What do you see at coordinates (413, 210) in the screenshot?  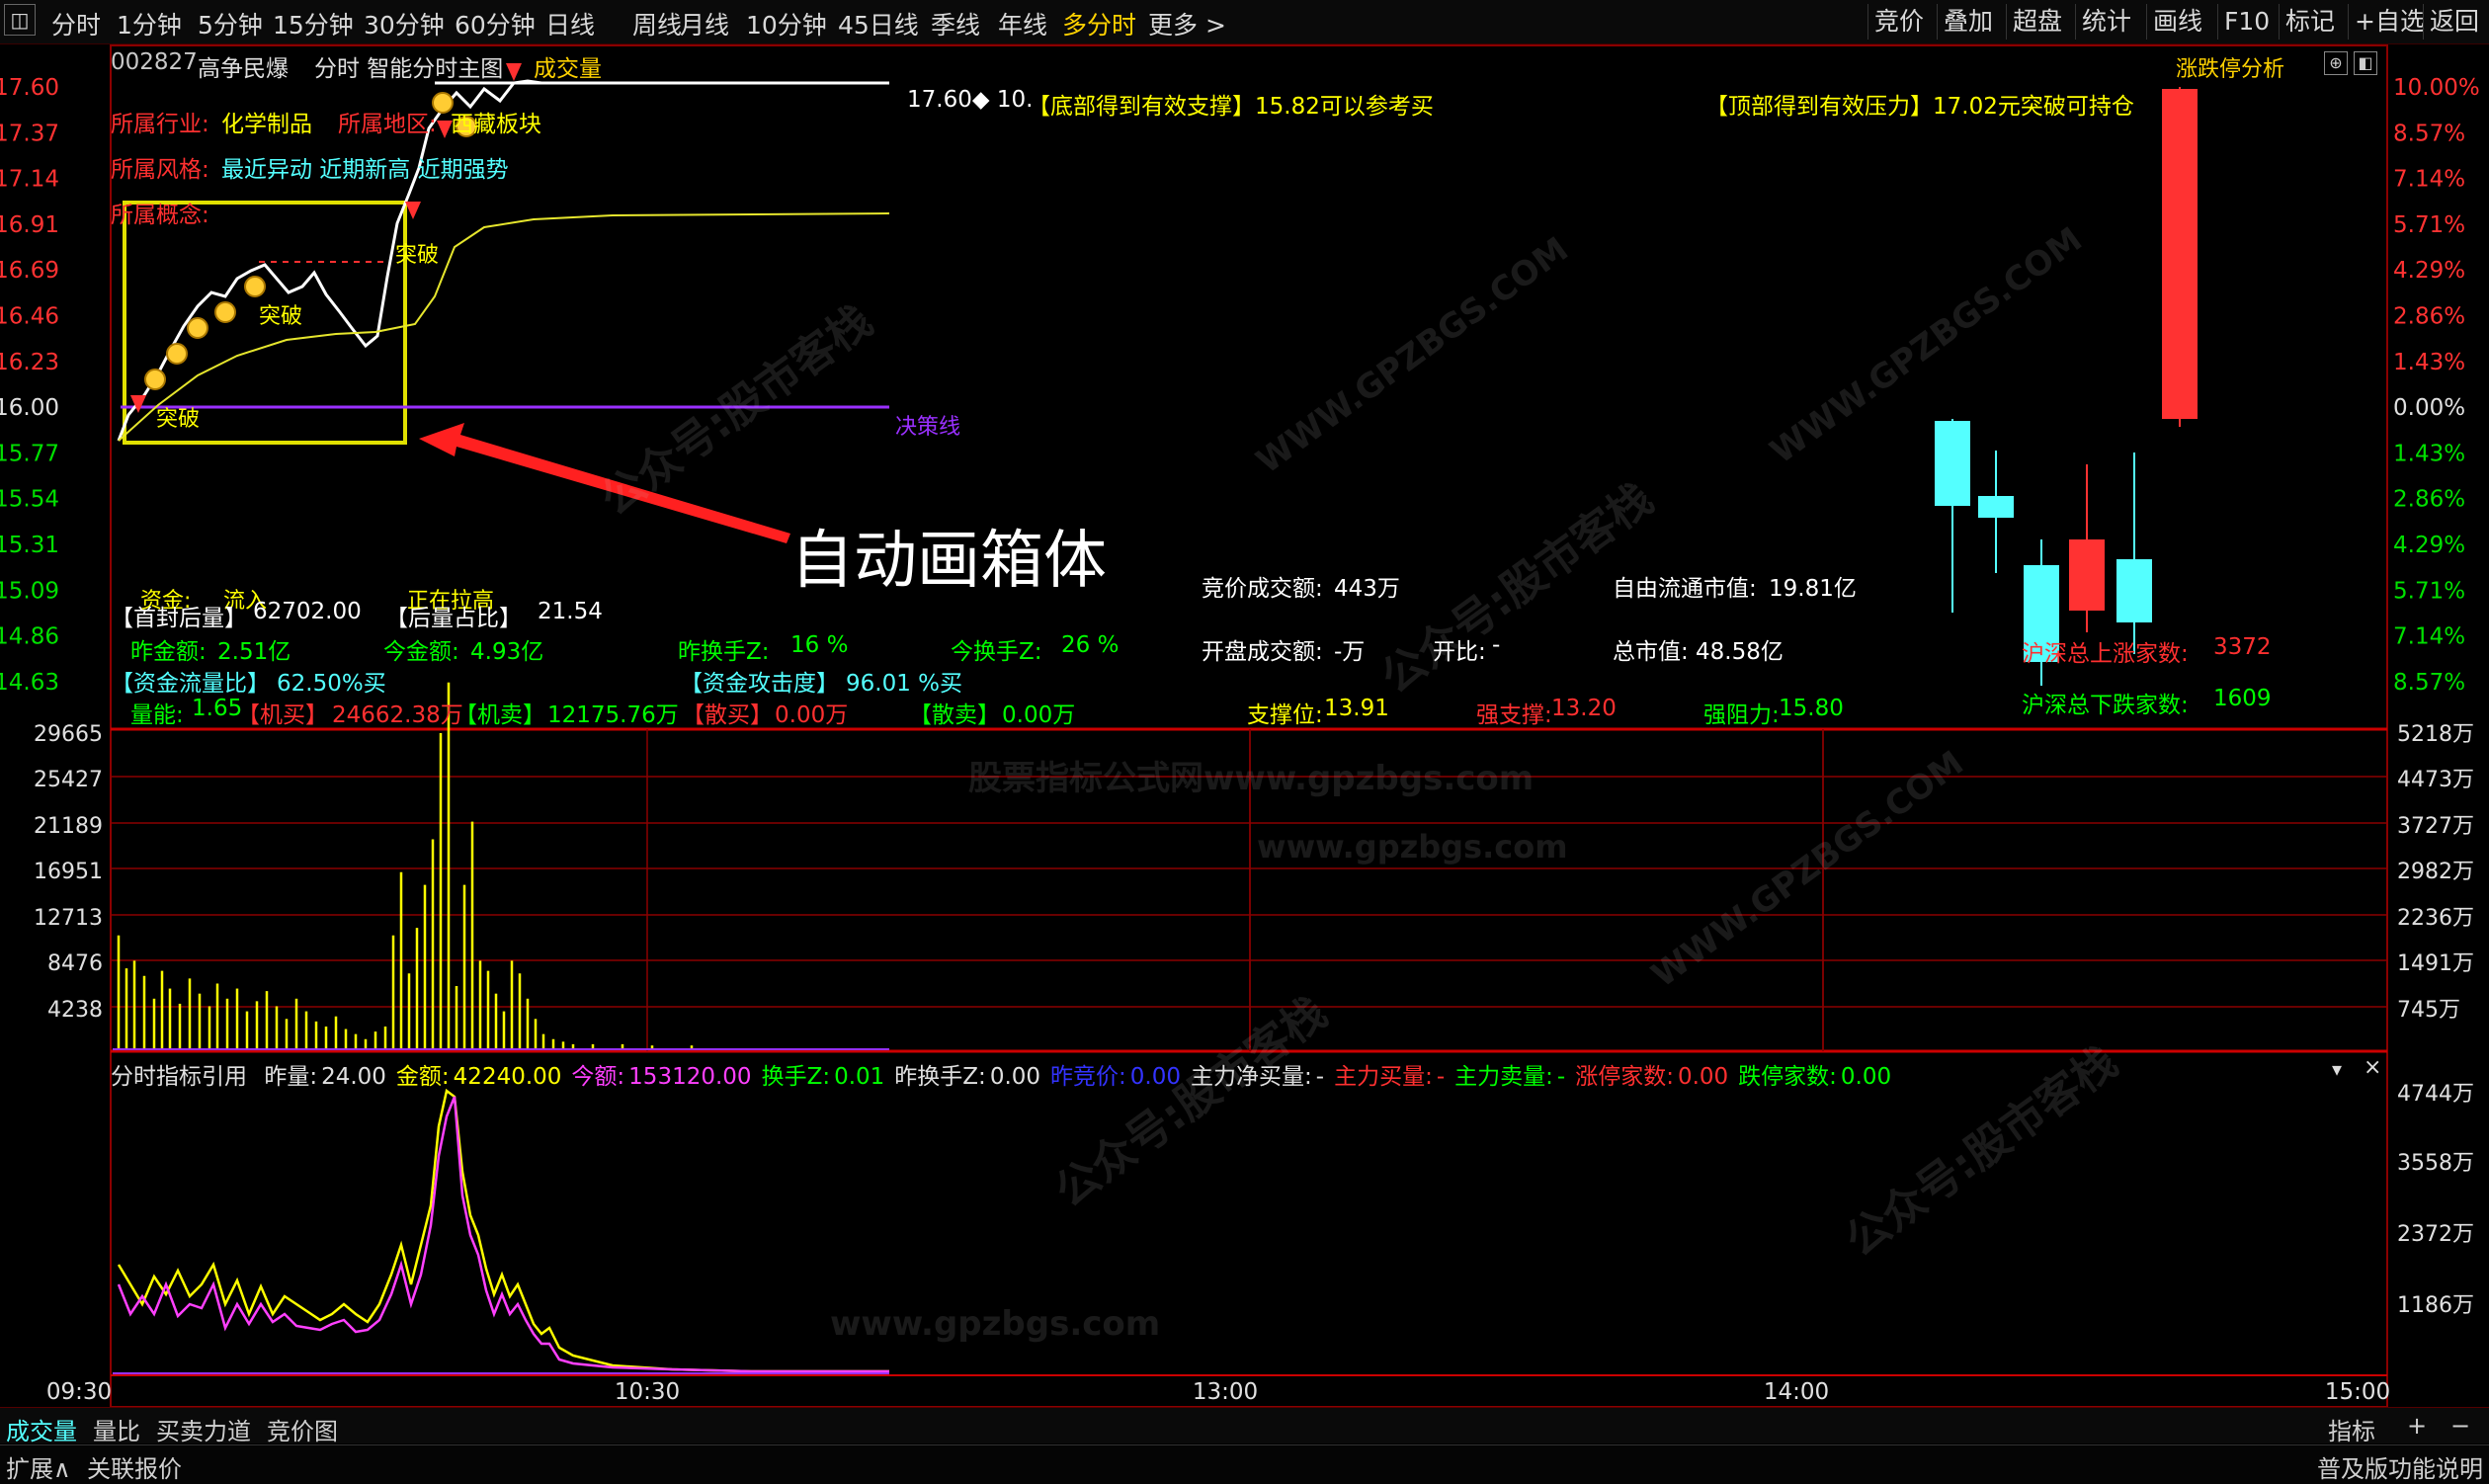 I see `buy-arrow-icon` at bounding box center [413, 210].